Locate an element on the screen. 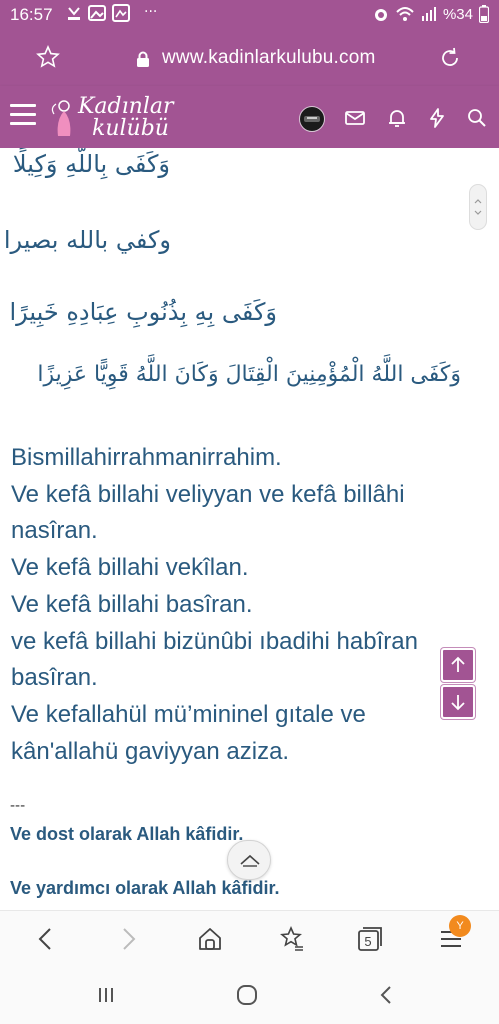 Image resolution: width=499 pixels, height=1024 pixels. arrow-up-icon is located at coordinates (458, 664).